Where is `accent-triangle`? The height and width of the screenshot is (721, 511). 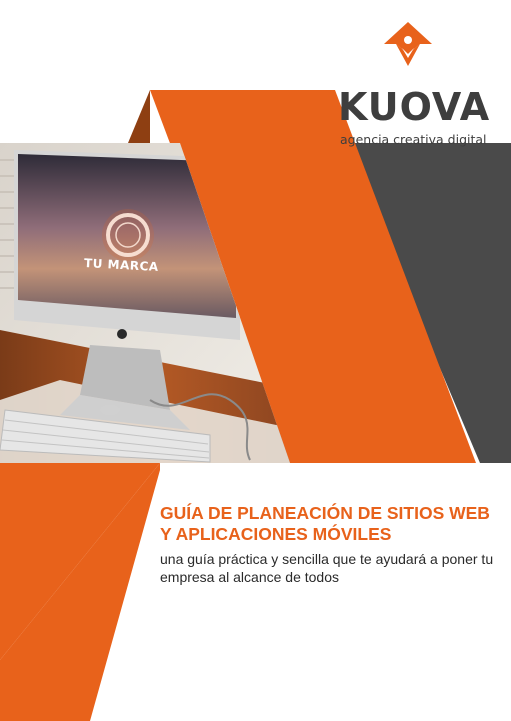 accent-triangle is located at coordinates (139, 116).